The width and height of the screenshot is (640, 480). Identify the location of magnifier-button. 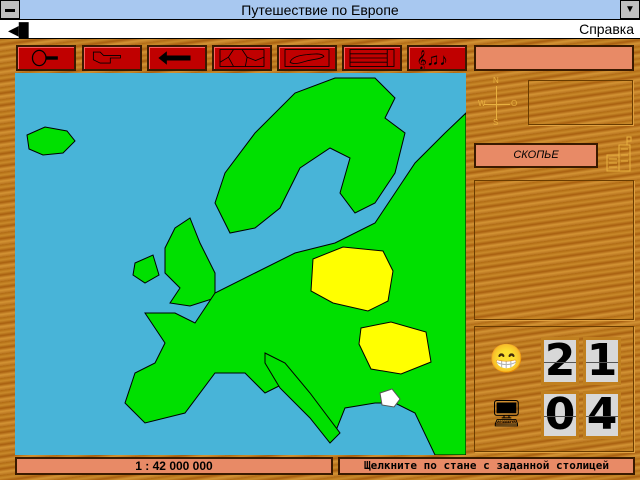
(46, 58).